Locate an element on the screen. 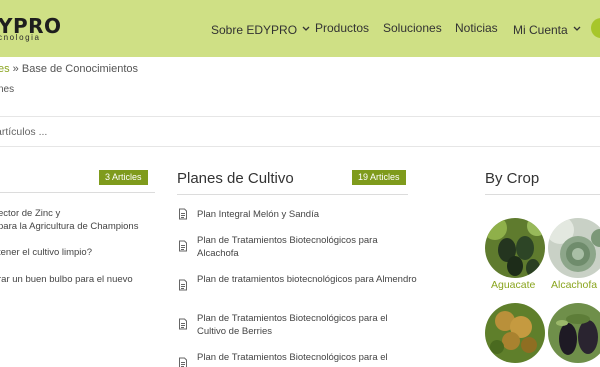  article-count-badge: 3 Articles is located at coordinates (123, 177).